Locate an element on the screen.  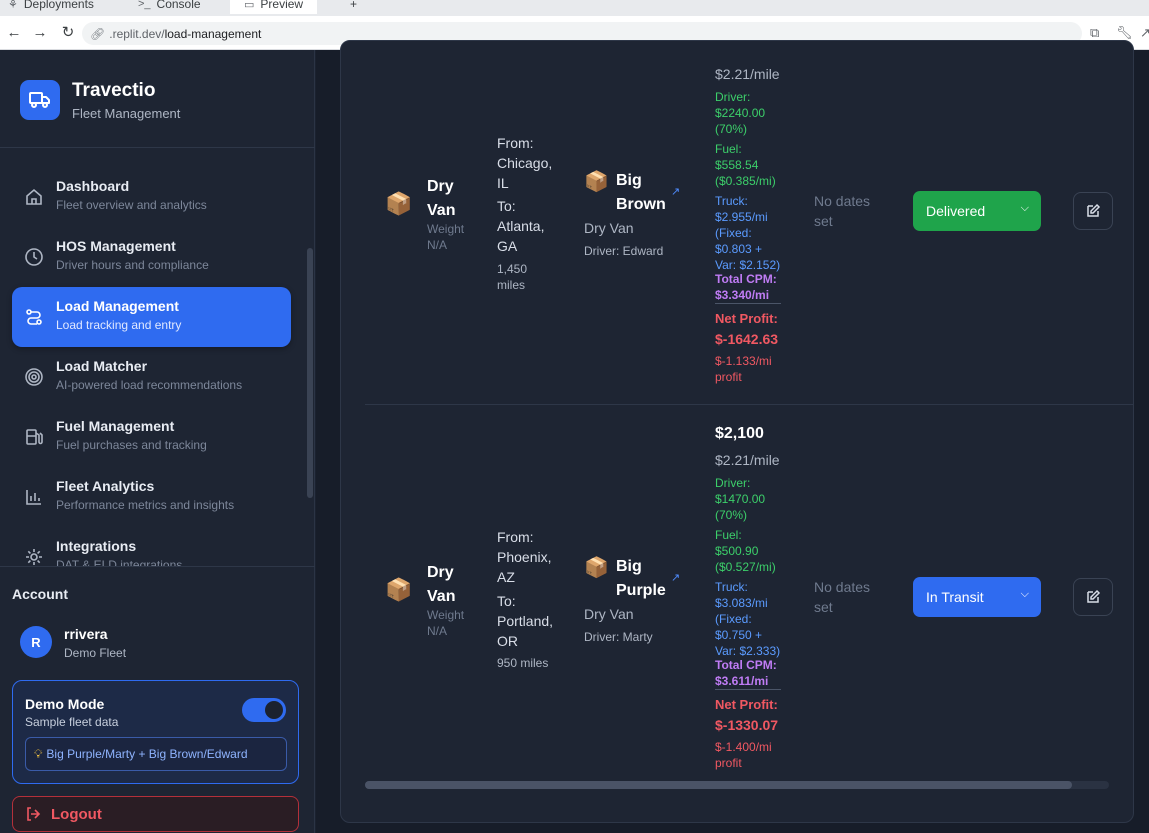
fuel-cost: Fuel: $558.54 ($0.385/mi) is located at coordinates (745, 165).